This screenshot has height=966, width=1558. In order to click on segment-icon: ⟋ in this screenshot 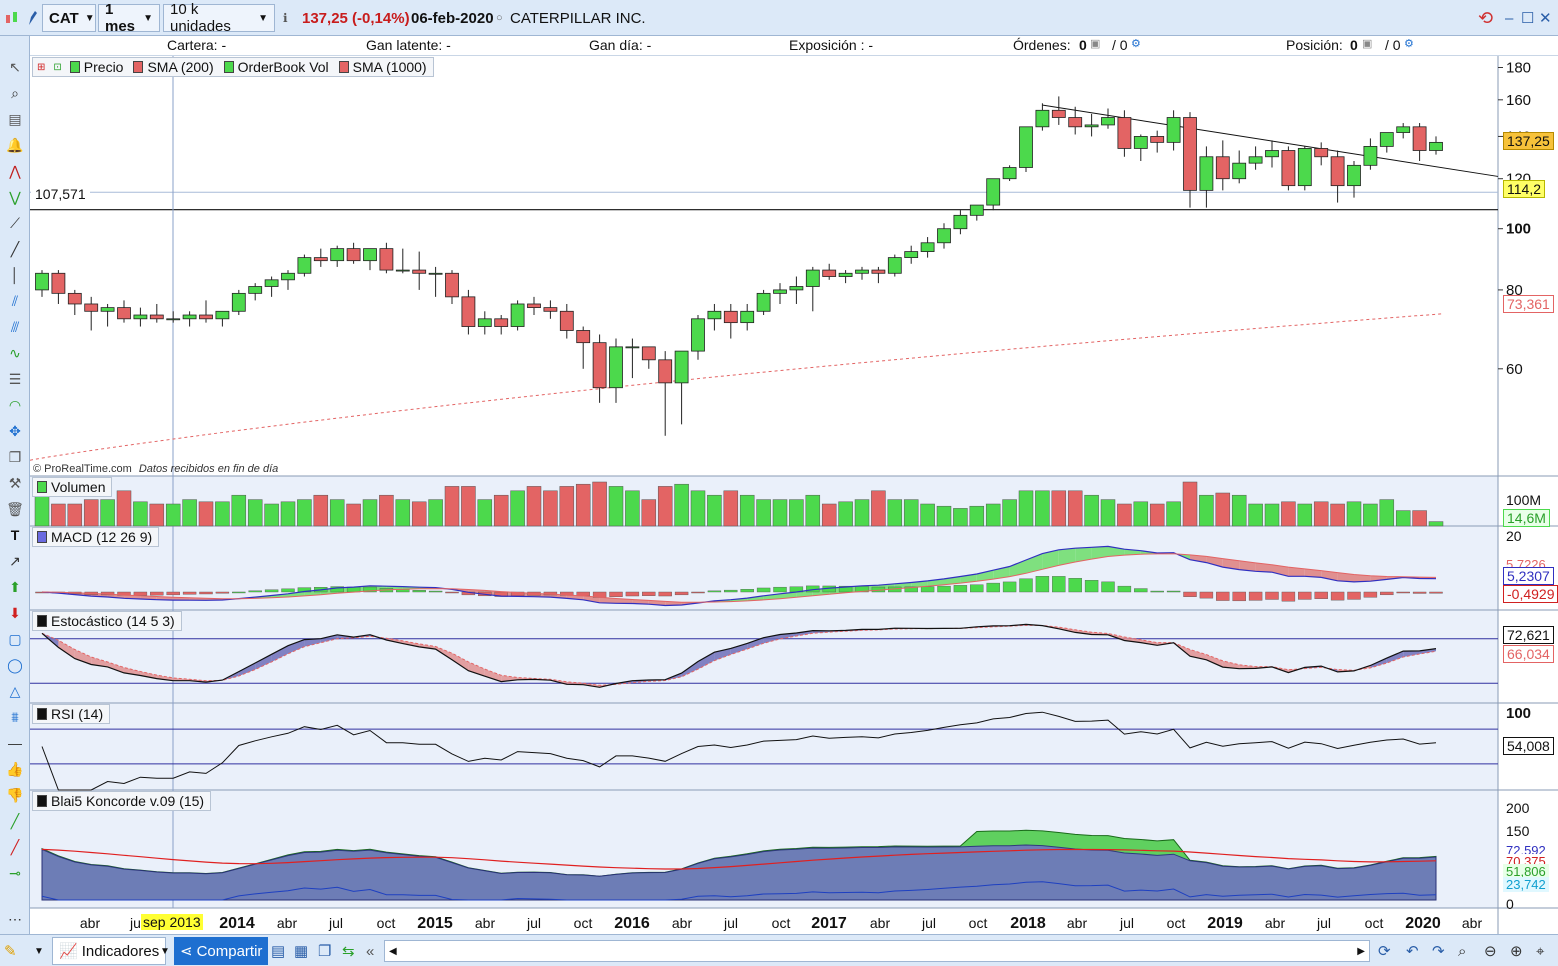, I will do `click(15, 223)`.